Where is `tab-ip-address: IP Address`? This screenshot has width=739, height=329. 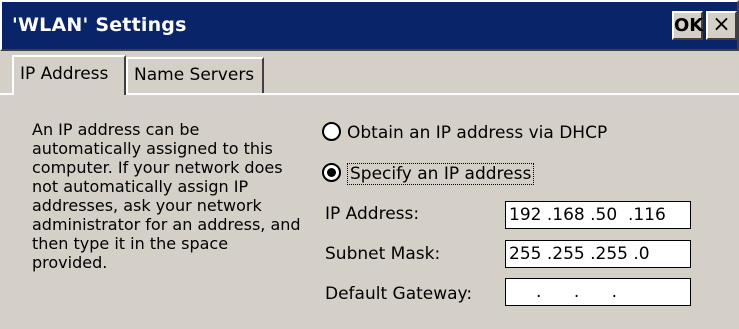 tab-ip-address: IP Address is located at coordinates (69, 75).